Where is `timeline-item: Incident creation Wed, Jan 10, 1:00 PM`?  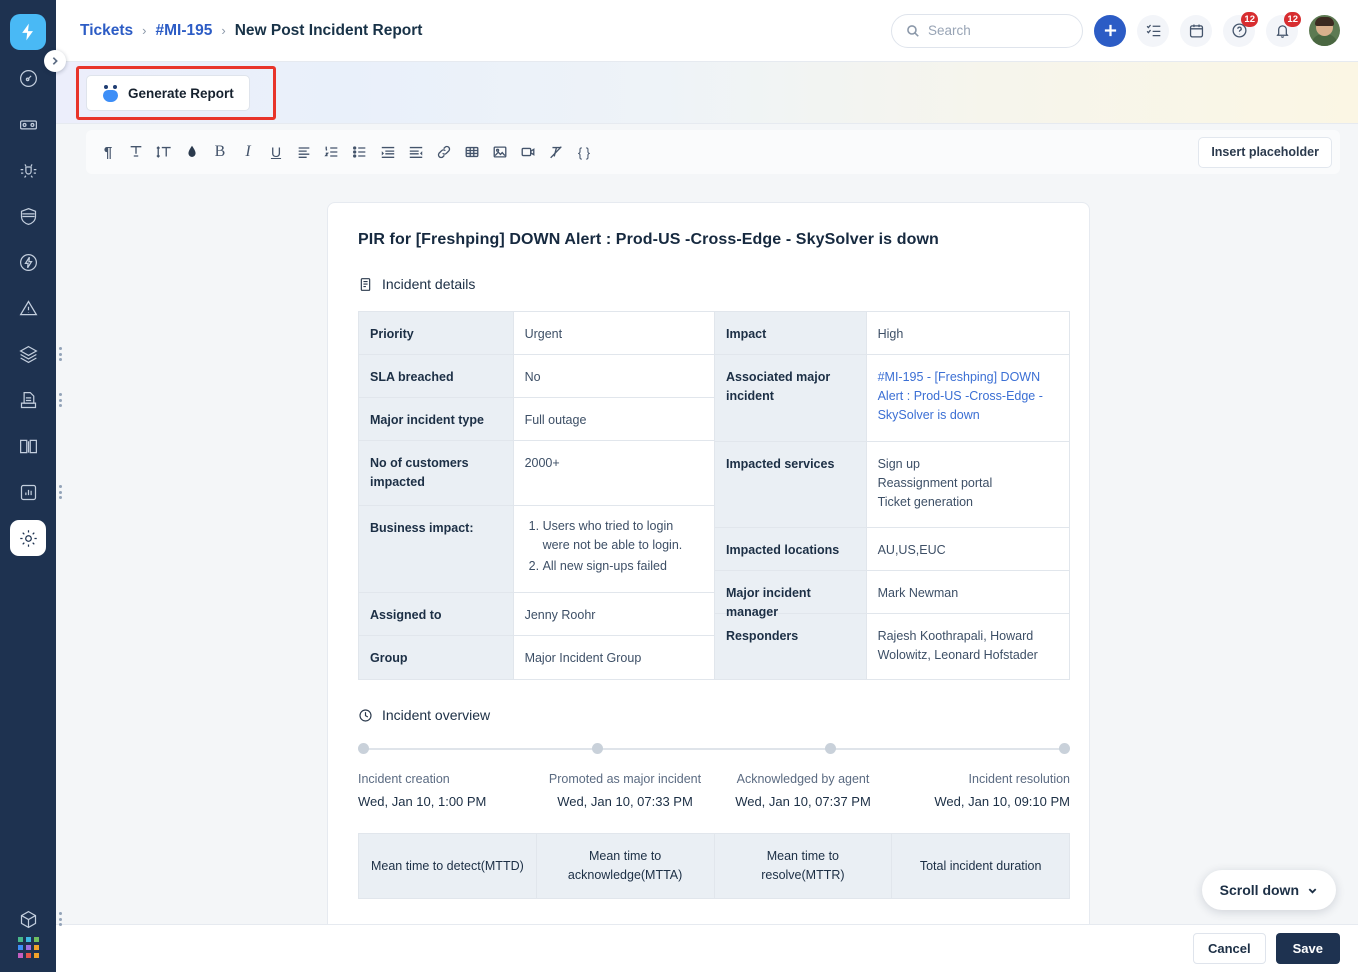 timeline-item: Incident creation Wed, Jan 10, 1:00 PM is located at coordinates (447, 790).